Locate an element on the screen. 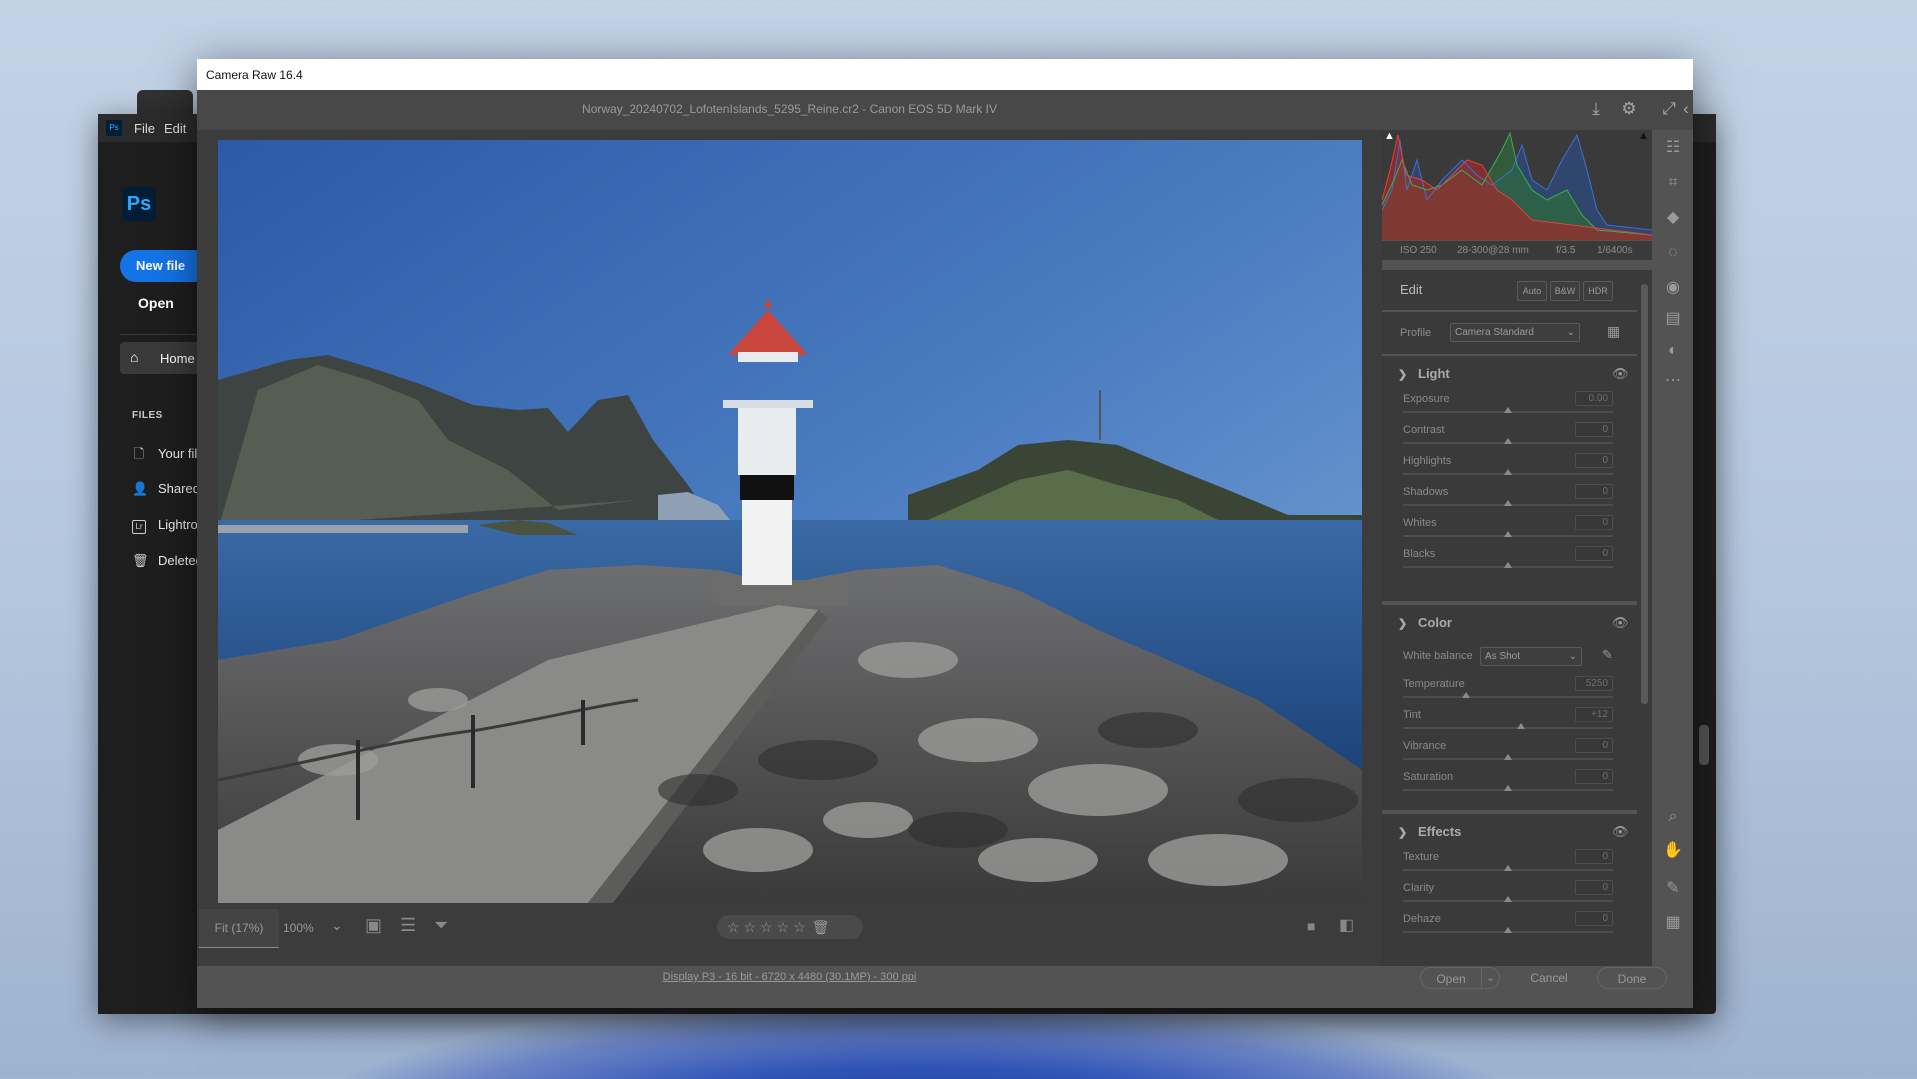 The width and height of the screenshot is (1917, 1079). zoom-dropdown-chevron-icon: ⌄ is located at coordinates (337, 925).